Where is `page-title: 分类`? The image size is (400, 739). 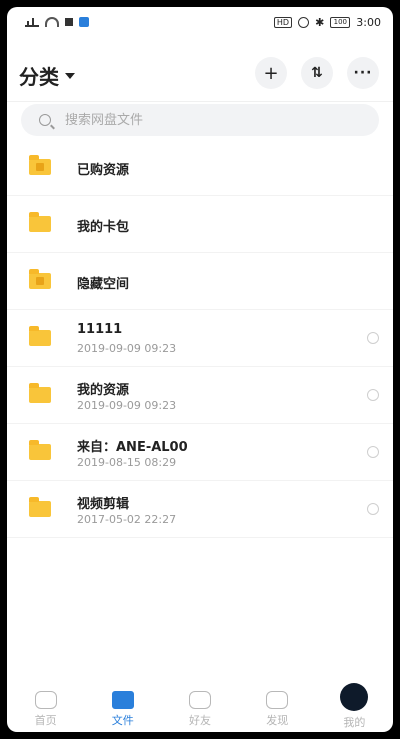 page-title: 分类 is located at coordinates (39, 77).